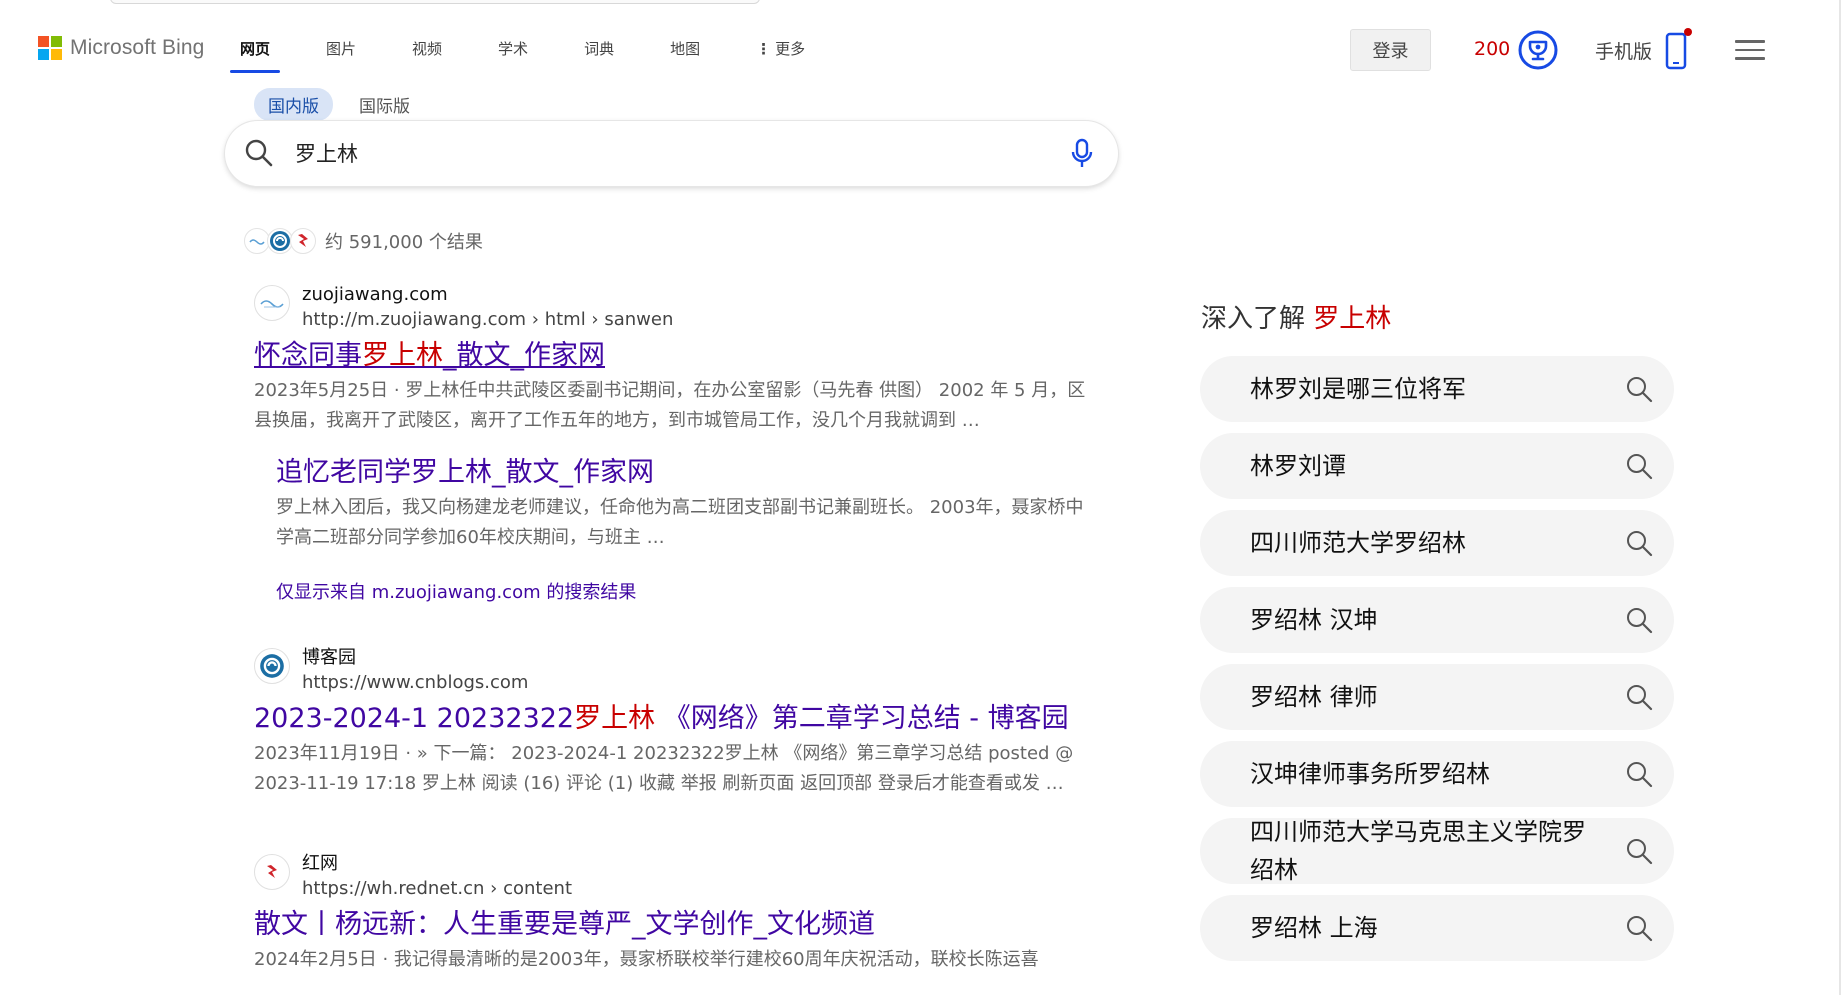 Image resolution: width=1841 pixels, height=995 pixels. What do you see at coordinates (293, 104) in the screenshot?
I see `region-domestic: 国内版` at bounding box center [293, 104].